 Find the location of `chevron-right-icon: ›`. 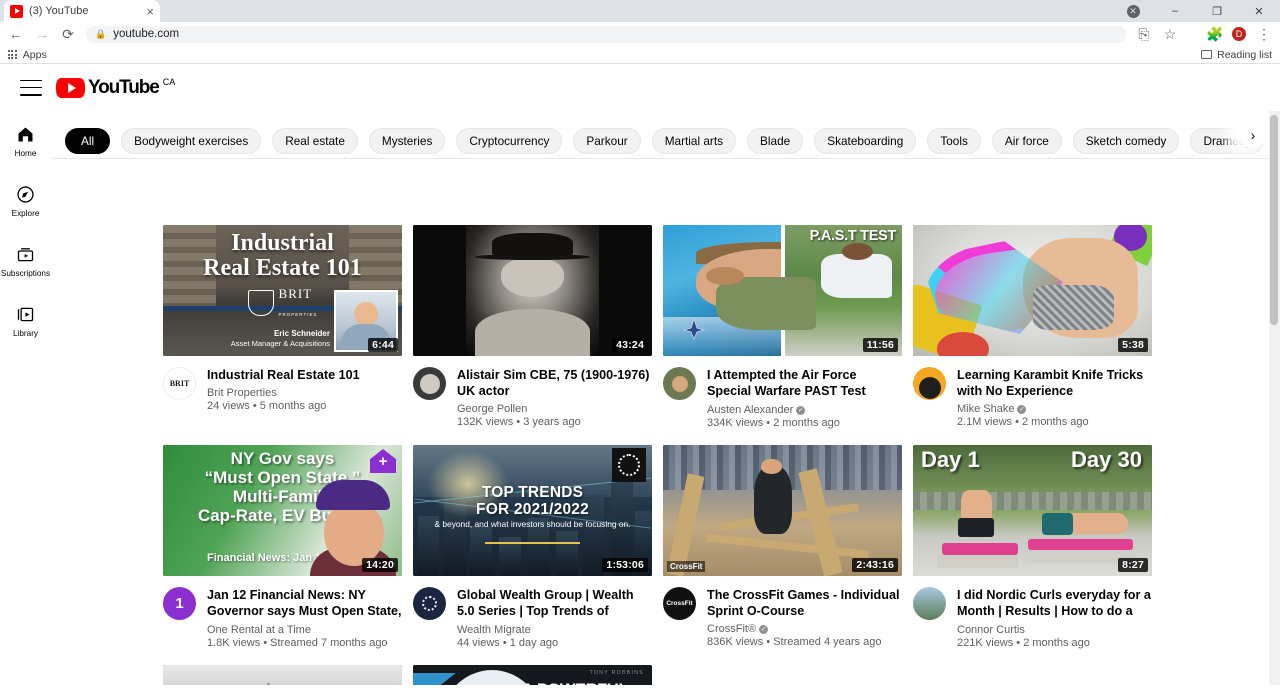

chevron-right-icon: › is located at coordinates (1253, 135).